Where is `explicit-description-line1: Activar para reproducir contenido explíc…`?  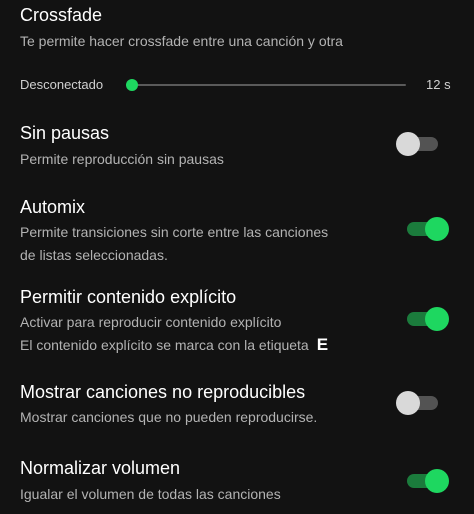 explicit-description-line1: Activar para reproducir contenido explíc… is located at coordinates (151, 322).